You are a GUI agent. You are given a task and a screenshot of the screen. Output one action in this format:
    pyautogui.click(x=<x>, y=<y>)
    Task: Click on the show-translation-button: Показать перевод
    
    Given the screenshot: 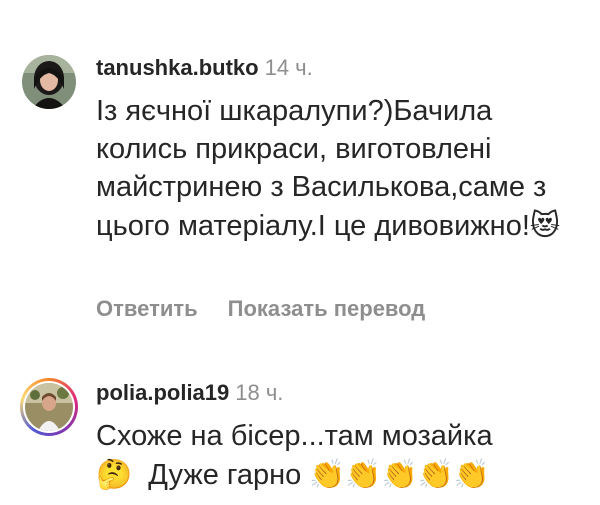 What is the action you would take?
    pyautogui.click(x=327, y=308)
    